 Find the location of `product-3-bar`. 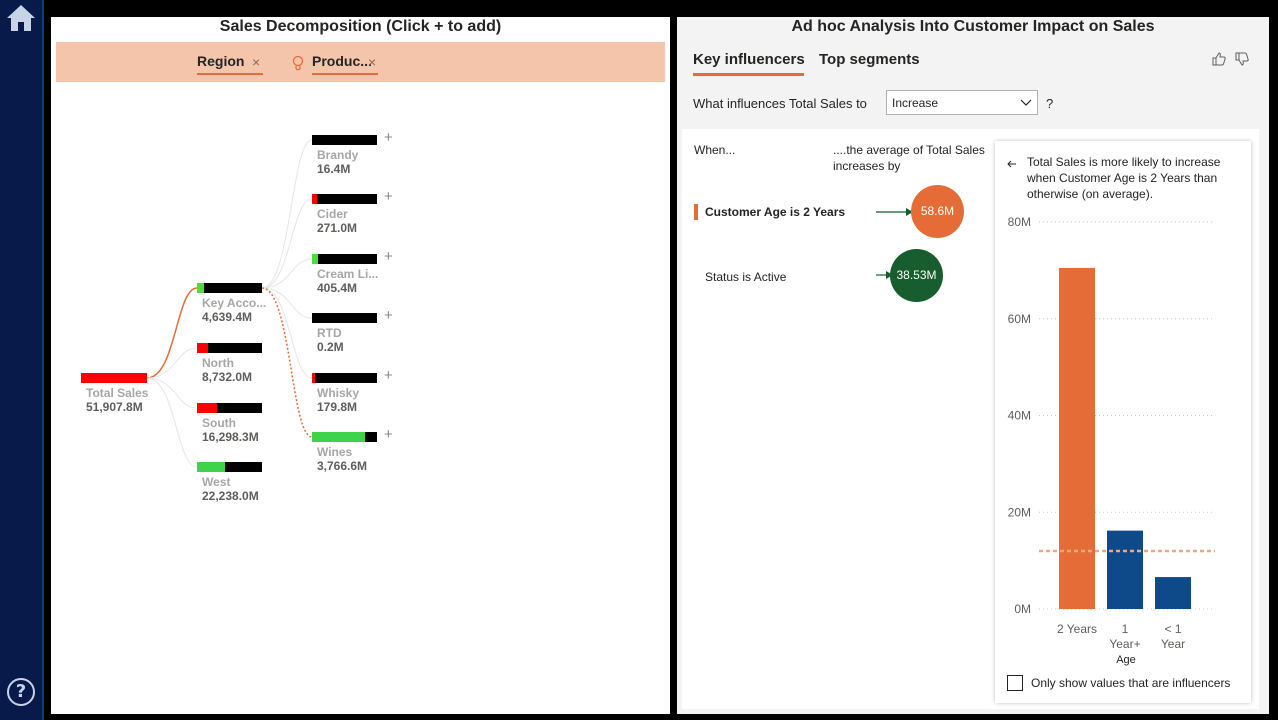

product-3-bar is located at coordinates (344, 318).